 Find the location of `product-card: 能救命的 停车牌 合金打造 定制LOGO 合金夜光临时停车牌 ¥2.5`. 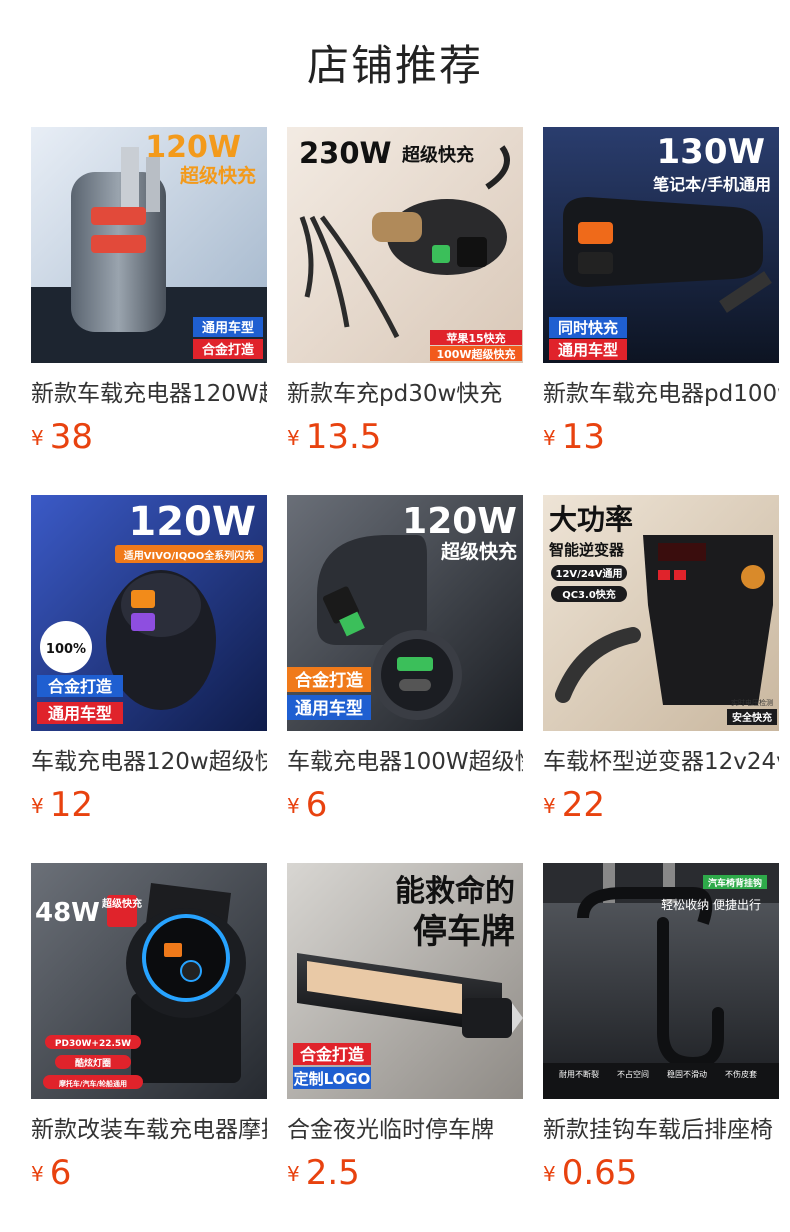

product-card: 能救命的 停车牌 合金打造 定制LOGO 合金夜光临时停车牌 ¥2.5 is located at coordinates (405, 1038).